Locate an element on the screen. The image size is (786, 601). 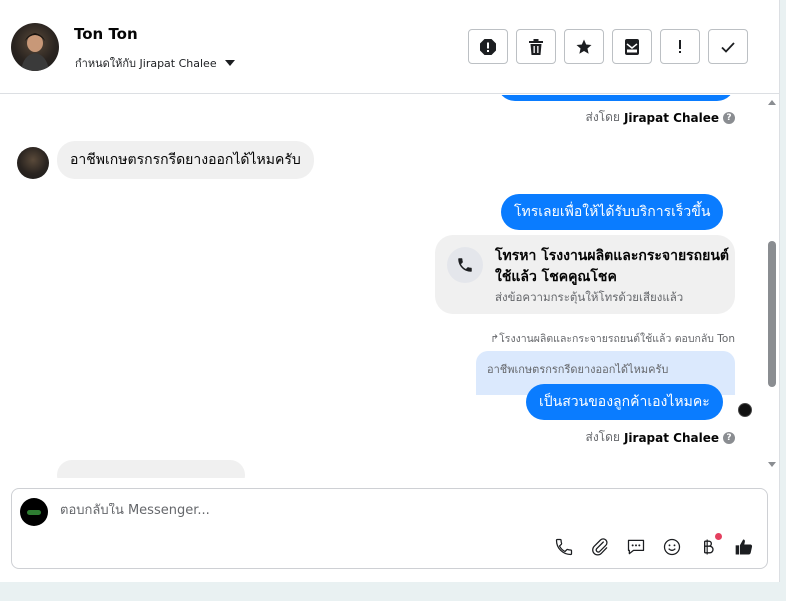
paperclip-icon is located at coordinates (600, 547).